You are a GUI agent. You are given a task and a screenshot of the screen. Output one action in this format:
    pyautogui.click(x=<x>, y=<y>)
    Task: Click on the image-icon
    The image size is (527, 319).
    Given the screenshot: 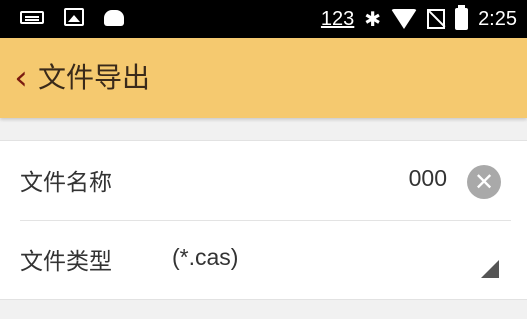 What is the action you would take?
    pyautogui.click(x=74, y=17)
    